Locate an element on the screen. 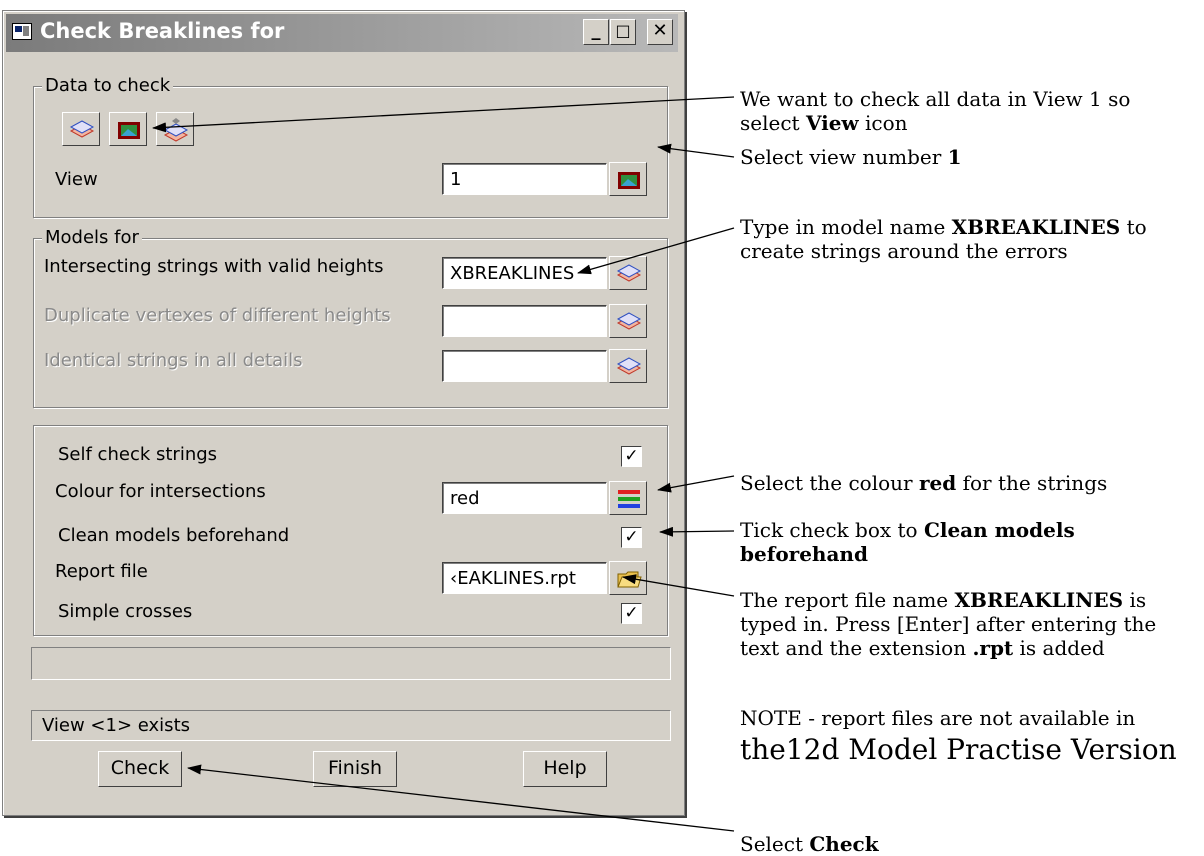 This screenshot has height=856, width=1204. colour-field: red is located at coordinates (524, 498).